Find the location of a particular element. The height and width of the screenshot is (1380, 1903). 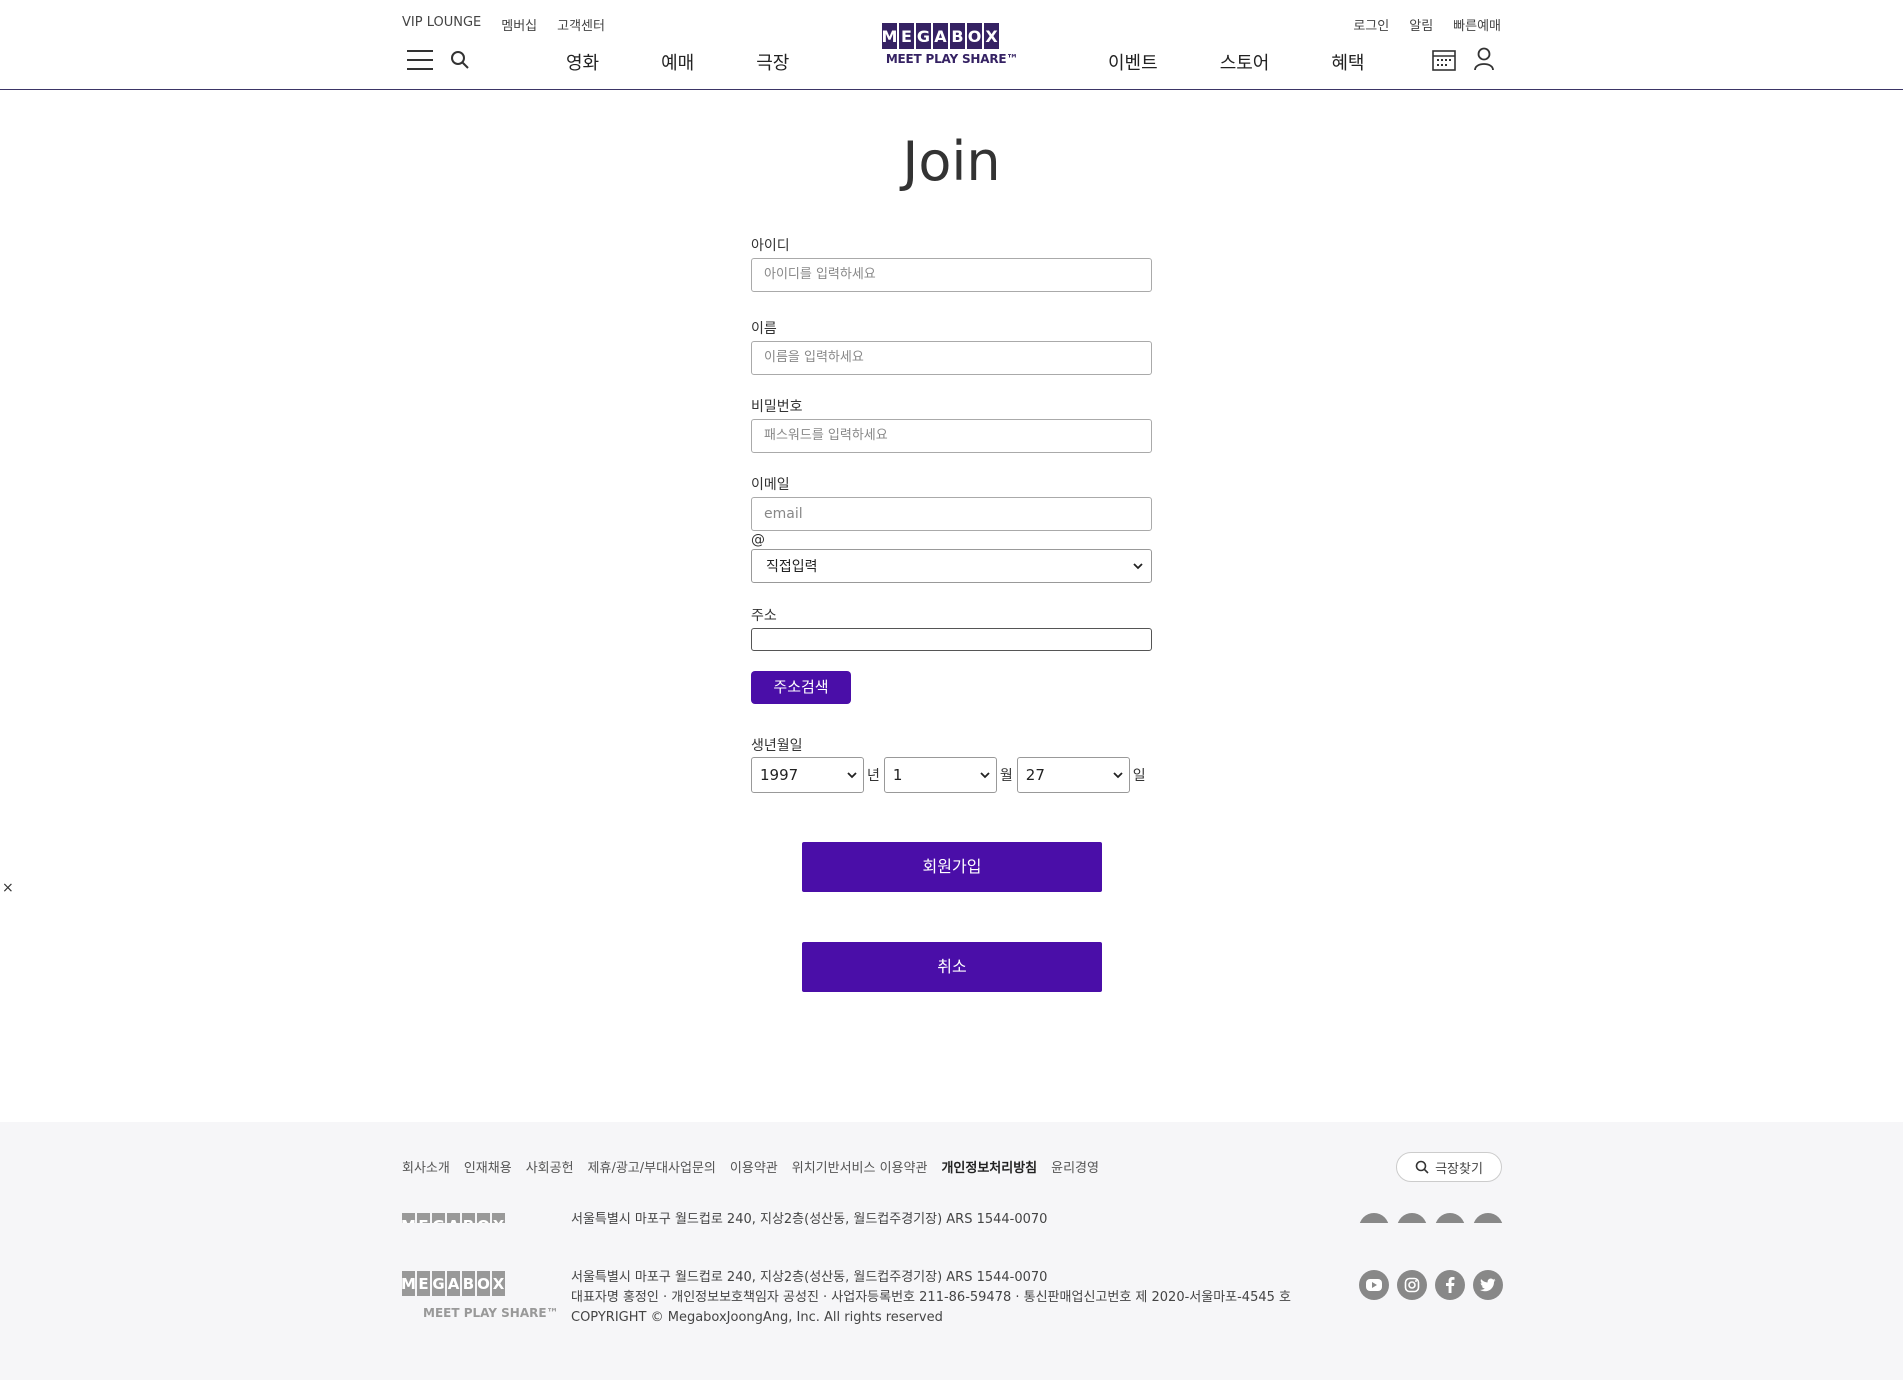

footer-logo-tagline: MEET PLAY SHARE™ is located at coordinates (491, 1313).